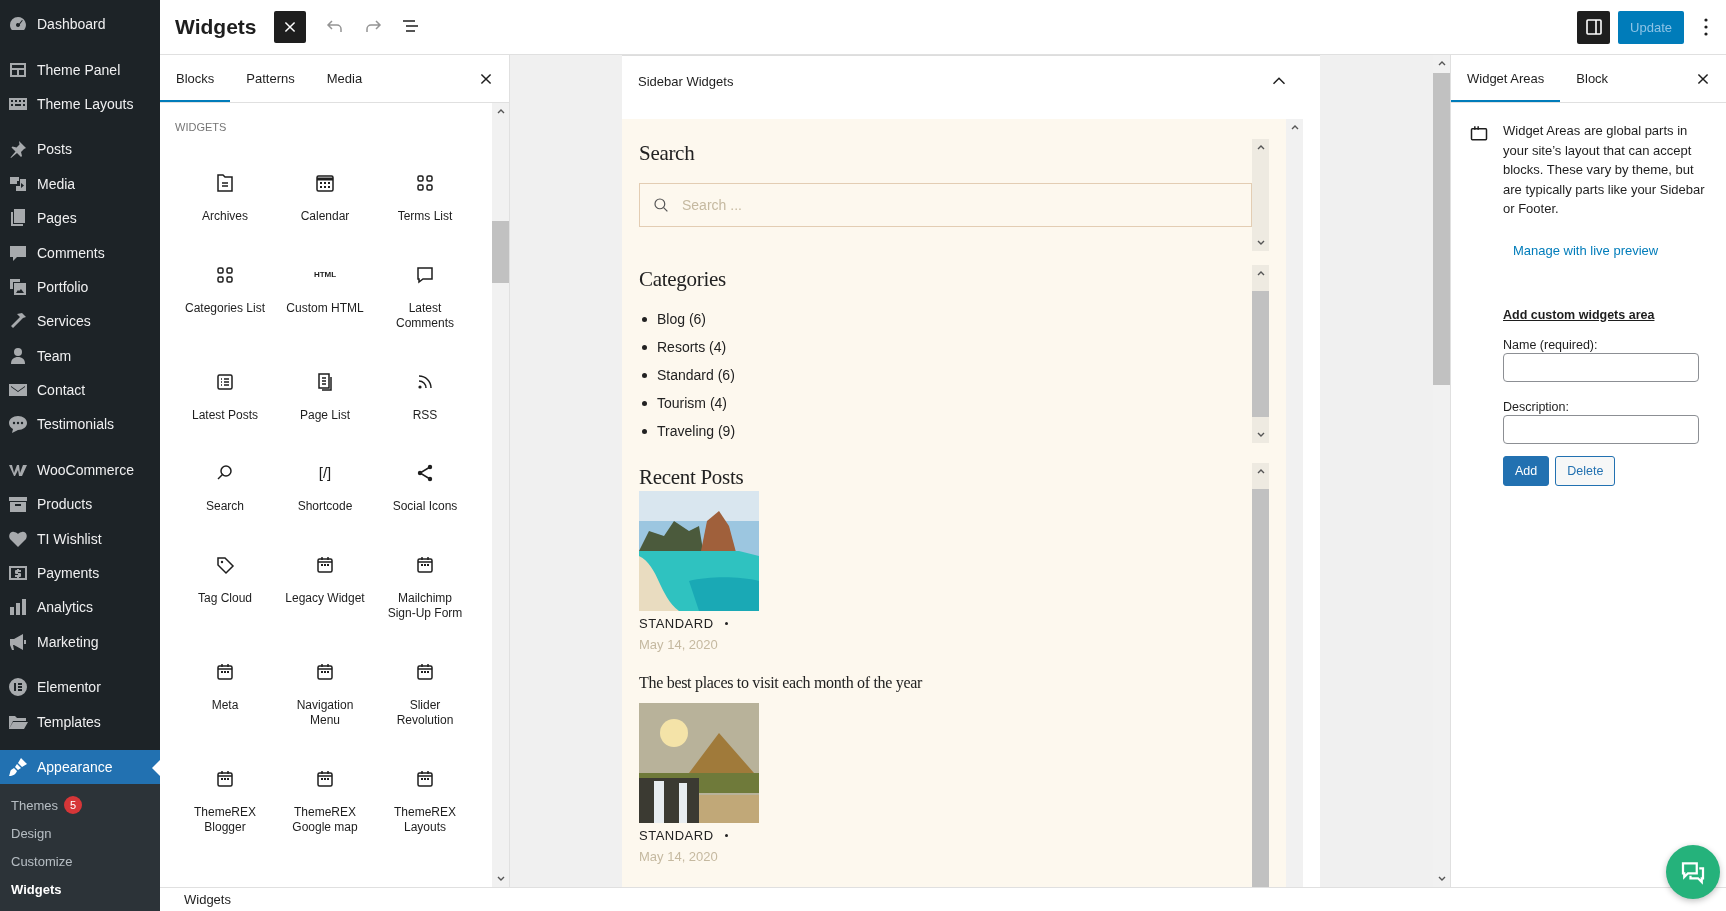 The width and height of the screenshot is (1726, 911). I want to click on block-item: RSS, so click(425, 403).